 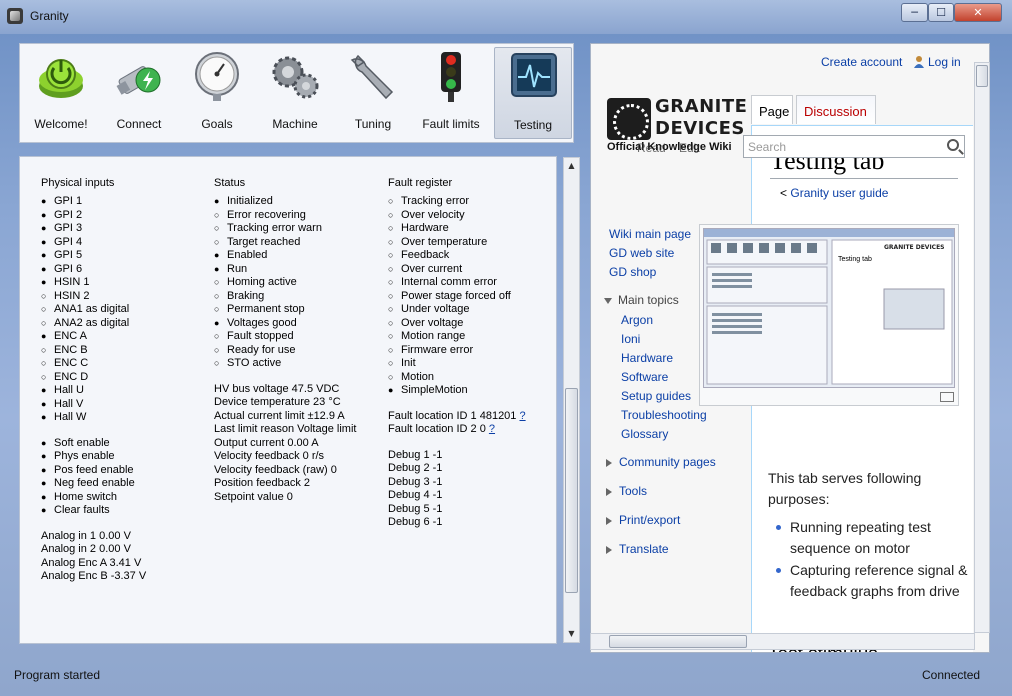 I want to click on indicator-label: Hall U, so click(x=69, y=390).